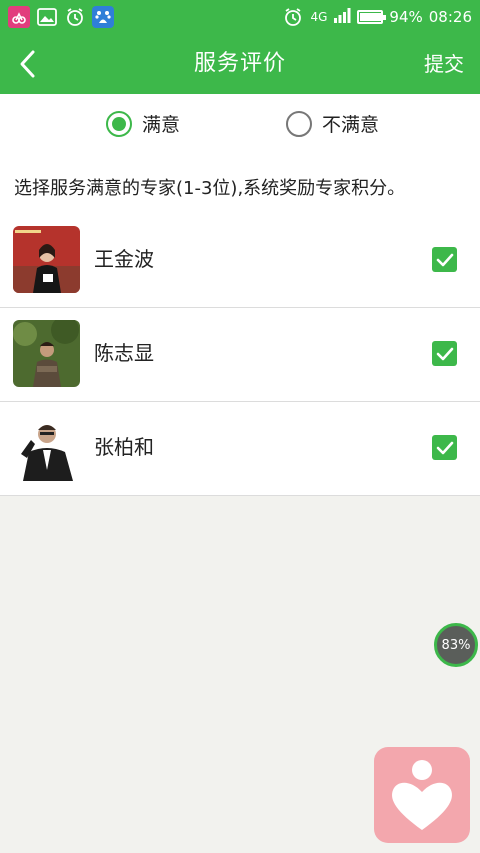 The width and height of the screenshot is (480, 853). Describe the element at coordinates (240, 126) in the screenshot. I see `satisfaction-radio-group: 满意 不满意` at that location.